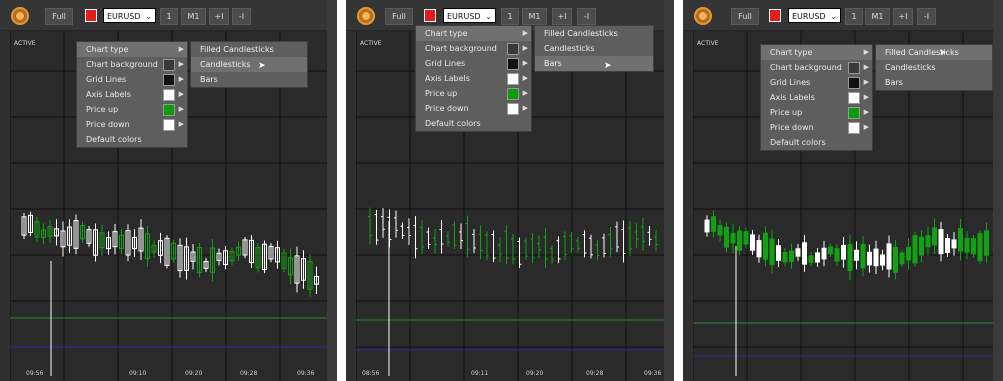 The image size is (1003, 381). I want to click on symbol-value: EURUSD, so click(124, 16).